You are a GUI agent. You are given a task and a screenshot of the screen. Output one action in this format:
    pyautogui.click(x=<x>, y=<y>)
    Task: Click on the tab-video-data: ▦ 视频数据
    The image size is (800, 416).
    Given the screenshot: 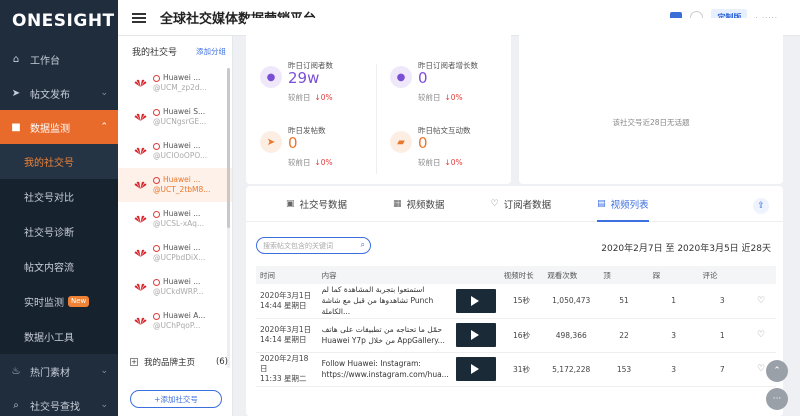 What is the action you would take?
    pyautogui.click(x=419, y=204)
    